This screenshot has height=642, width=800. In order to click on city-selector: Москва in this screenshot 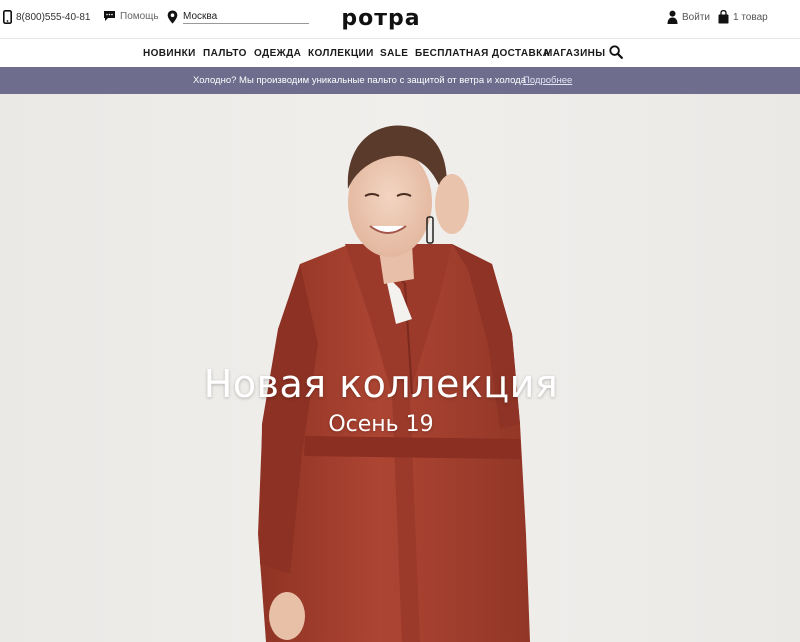, I will do `click(238, 17)`.